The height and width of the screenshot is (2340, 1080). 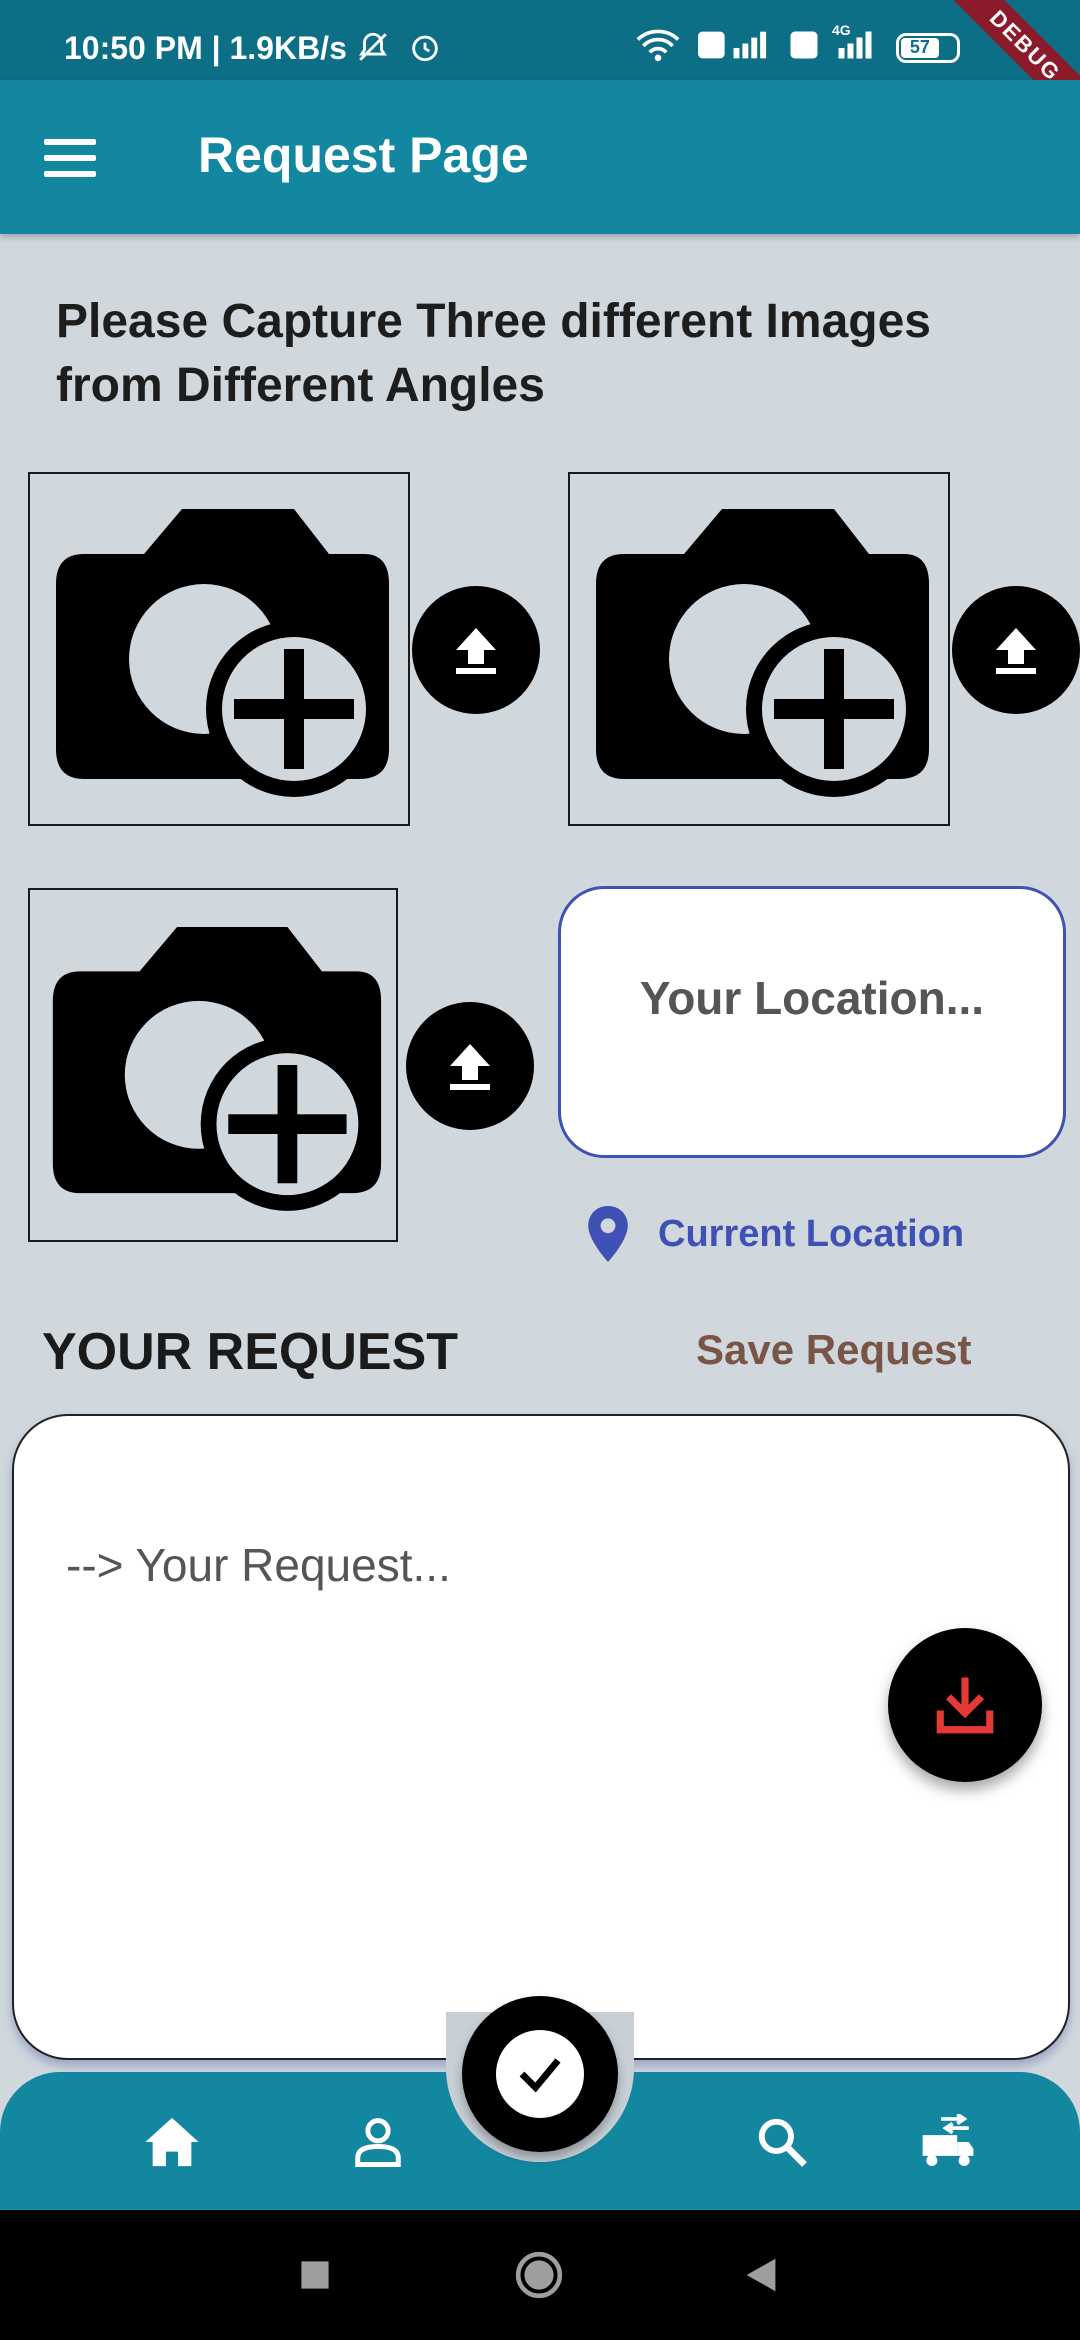 I want to click on status-time: 10:50 PM | 1.9KB/s, so click(x=205, y=48).